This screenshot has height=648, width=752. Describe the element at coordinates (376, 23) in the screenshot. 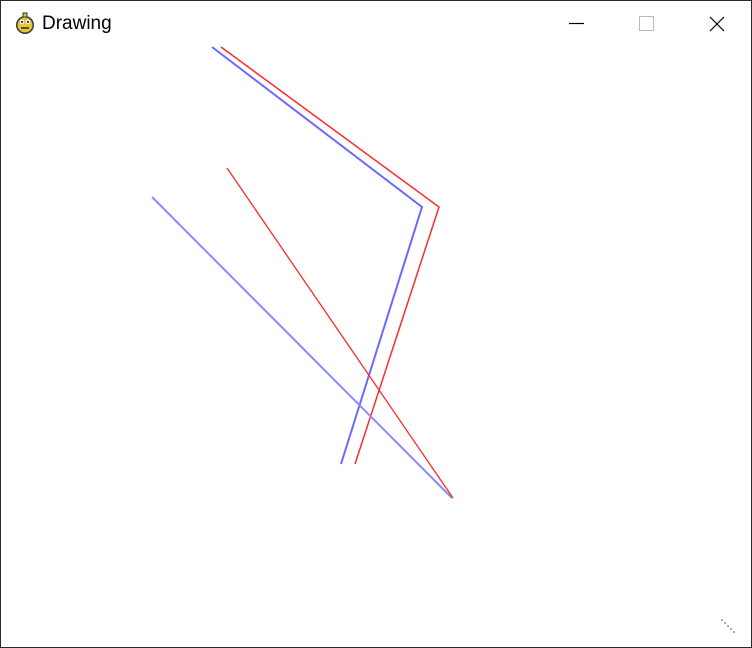

I see `title-bar: Drawing` at that location.